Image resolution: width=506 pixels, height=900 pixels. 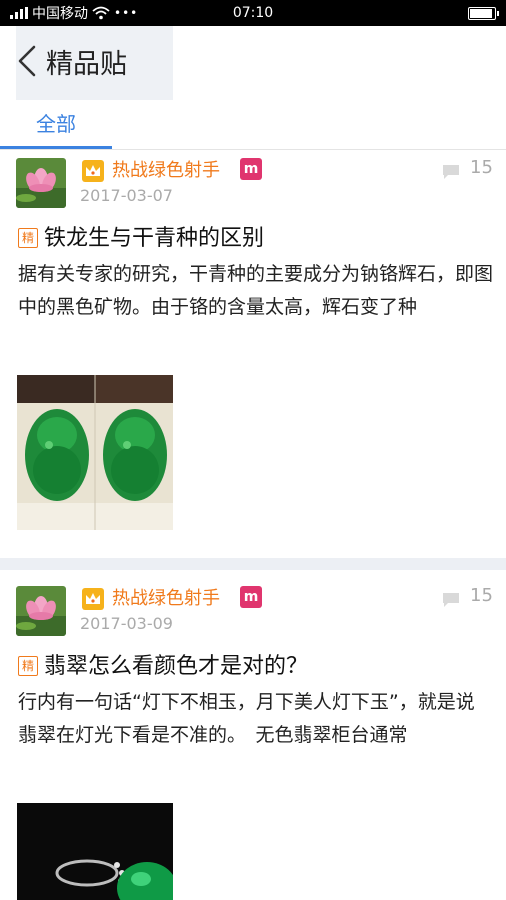 I want to click on back-icon, so click(x=27, y=61).